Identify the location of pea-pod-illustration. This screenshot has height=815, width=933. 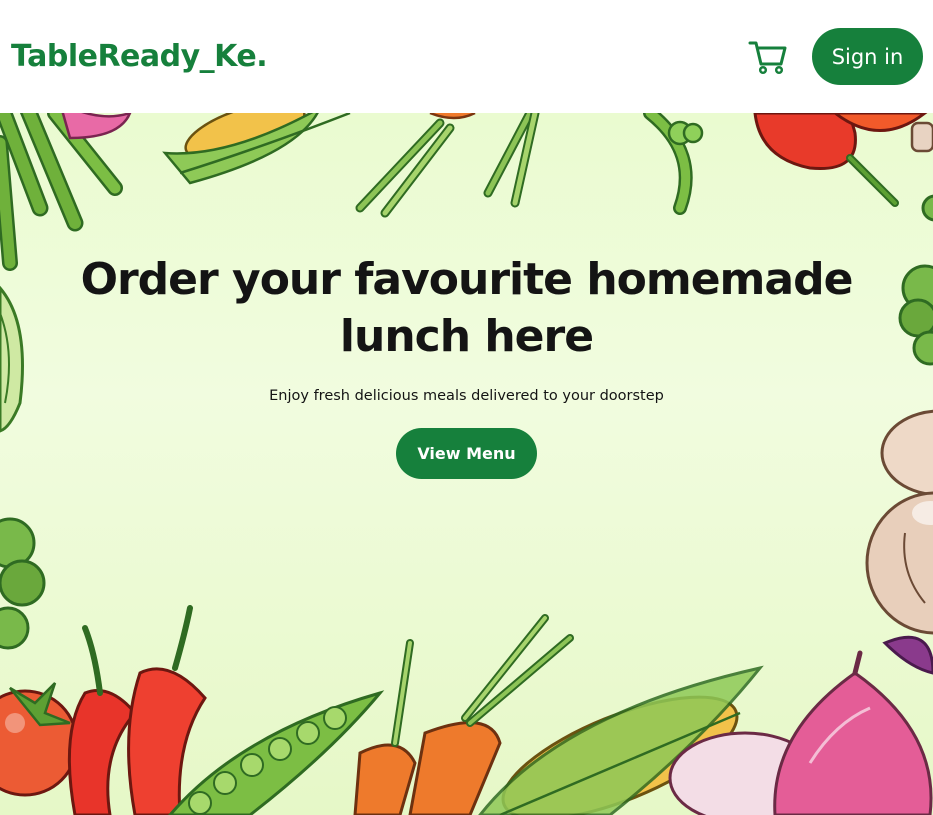
(673, 164).